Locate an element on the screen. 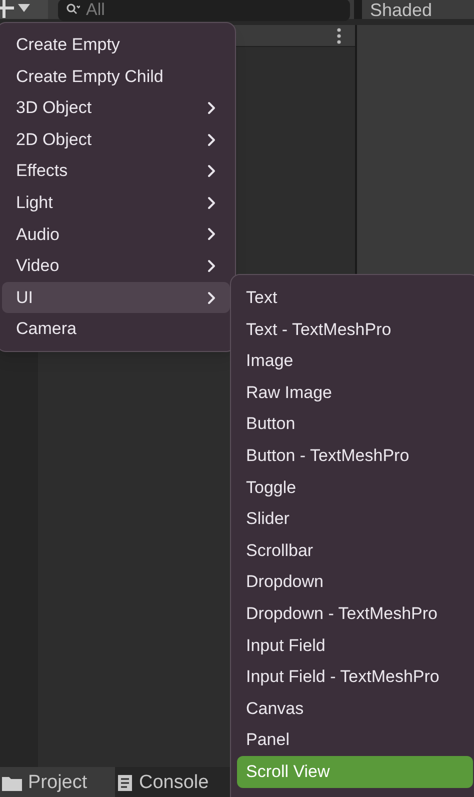 This screenshot has width=474, height=797. menu-item: Image is located at coordinates (355, 361).